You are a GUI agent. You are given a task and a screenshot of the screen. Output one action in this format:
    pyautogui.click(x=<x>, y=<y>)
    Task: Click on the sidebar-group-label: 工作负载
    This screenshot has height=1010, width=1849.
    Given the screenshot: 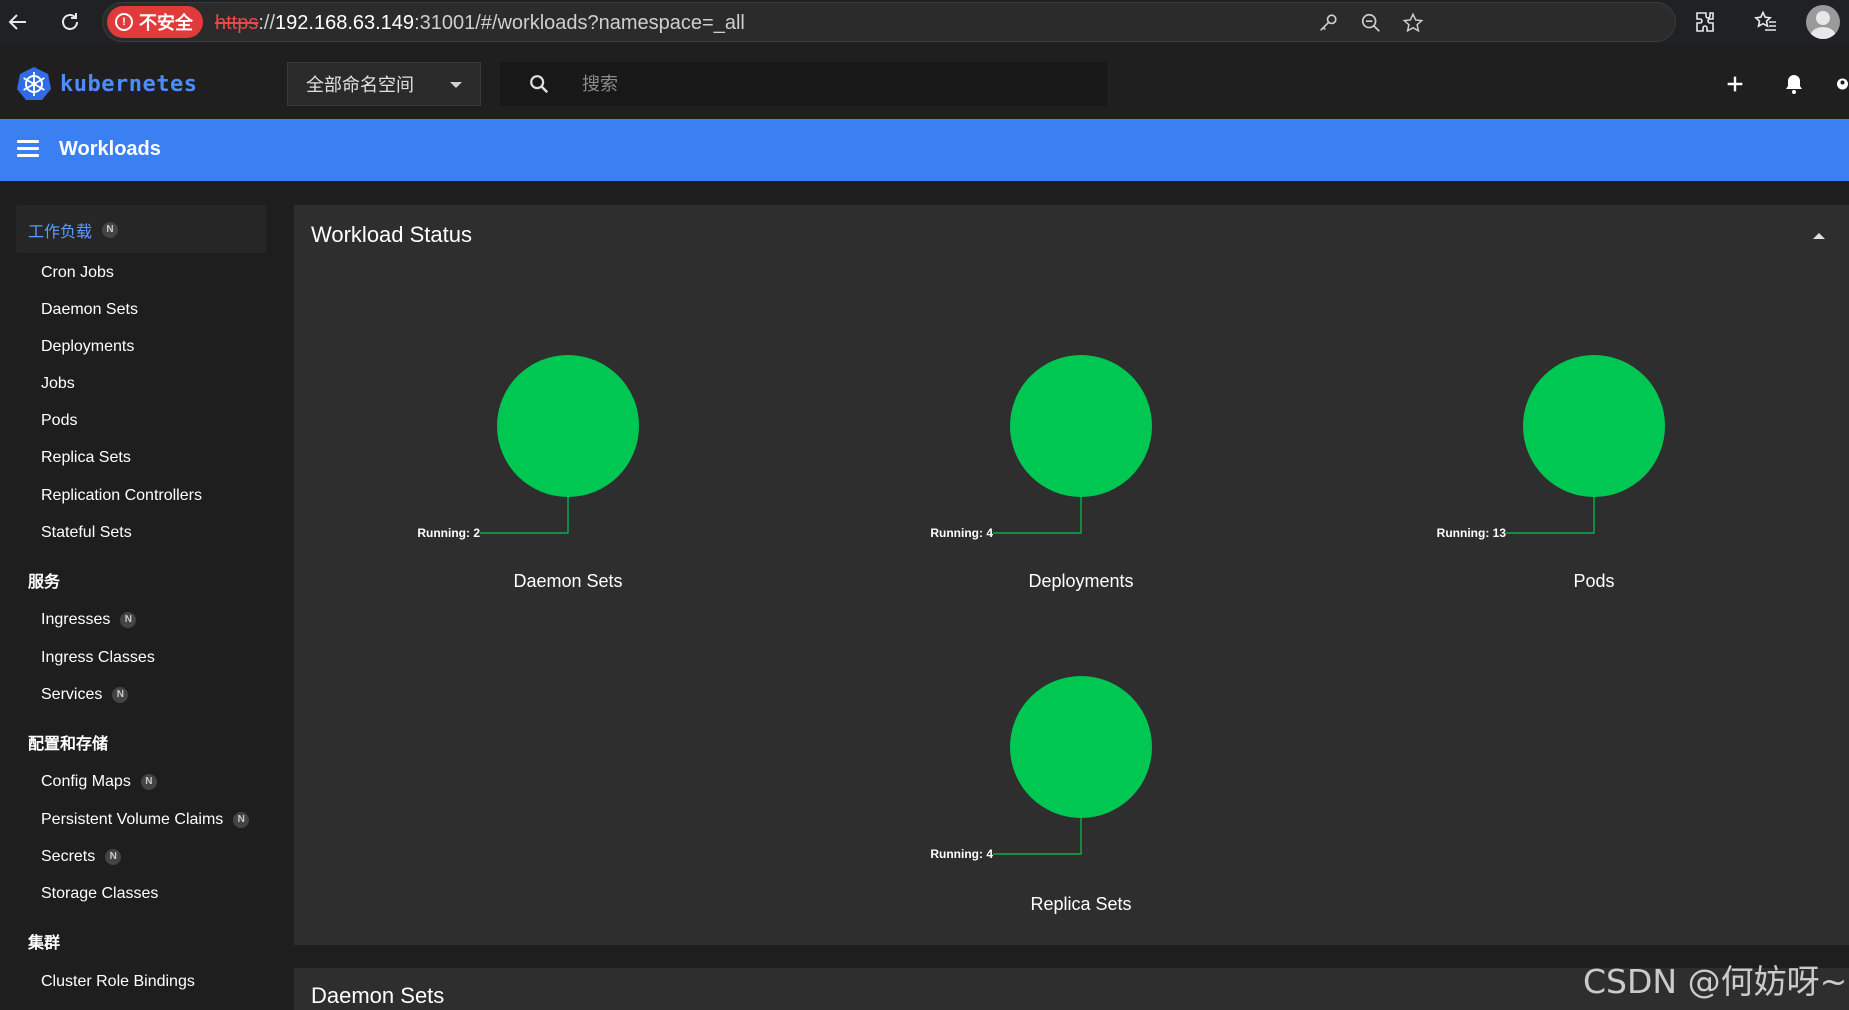 What is the action you would take?
    pyautogui.click(x=60, y=232)
    